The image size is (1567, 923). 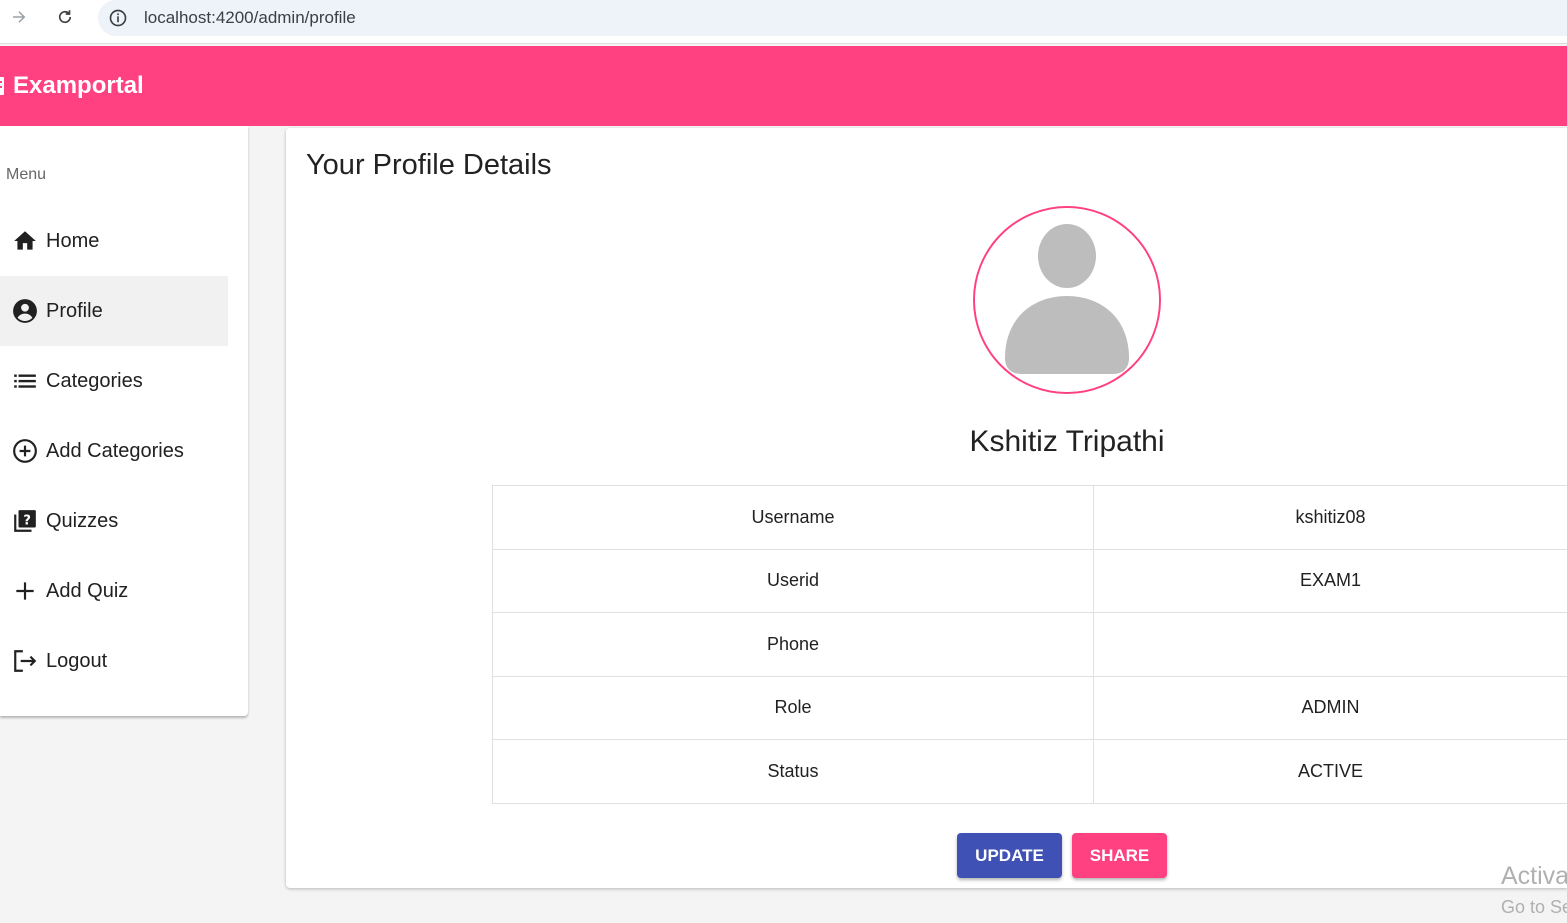 I want to click on share-button: SHARE, so click(x=1119, y=855).